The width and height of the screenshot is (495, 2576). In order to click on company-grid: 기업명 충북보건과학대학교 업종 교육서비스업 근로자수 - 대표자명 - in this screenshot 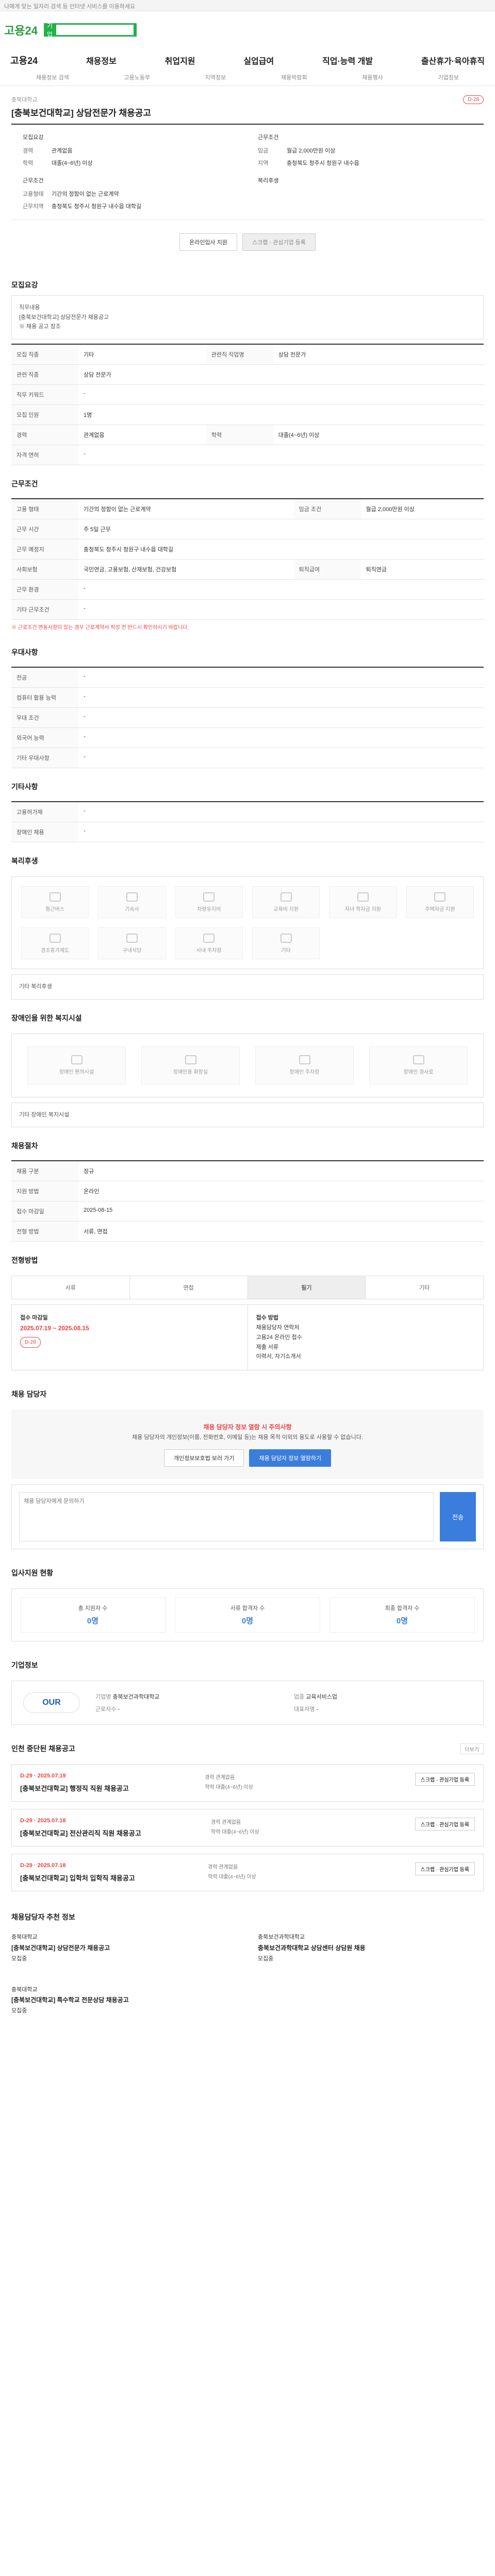, I will do `click(283, 1702)`.